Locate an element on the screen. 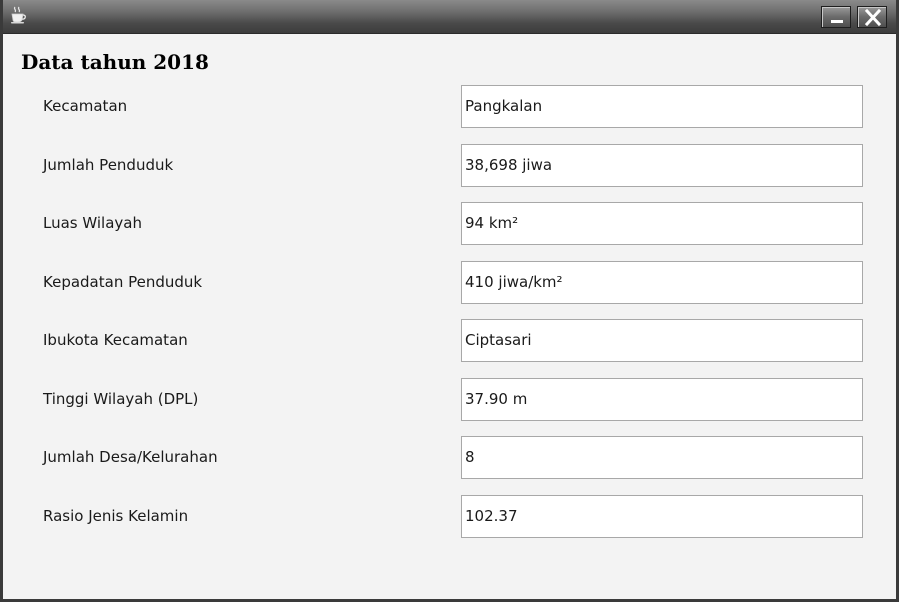 The width and height of the screenshot is (899, 602). field-label: Ibukota Kecamatan is located at coordinates (115, 340).